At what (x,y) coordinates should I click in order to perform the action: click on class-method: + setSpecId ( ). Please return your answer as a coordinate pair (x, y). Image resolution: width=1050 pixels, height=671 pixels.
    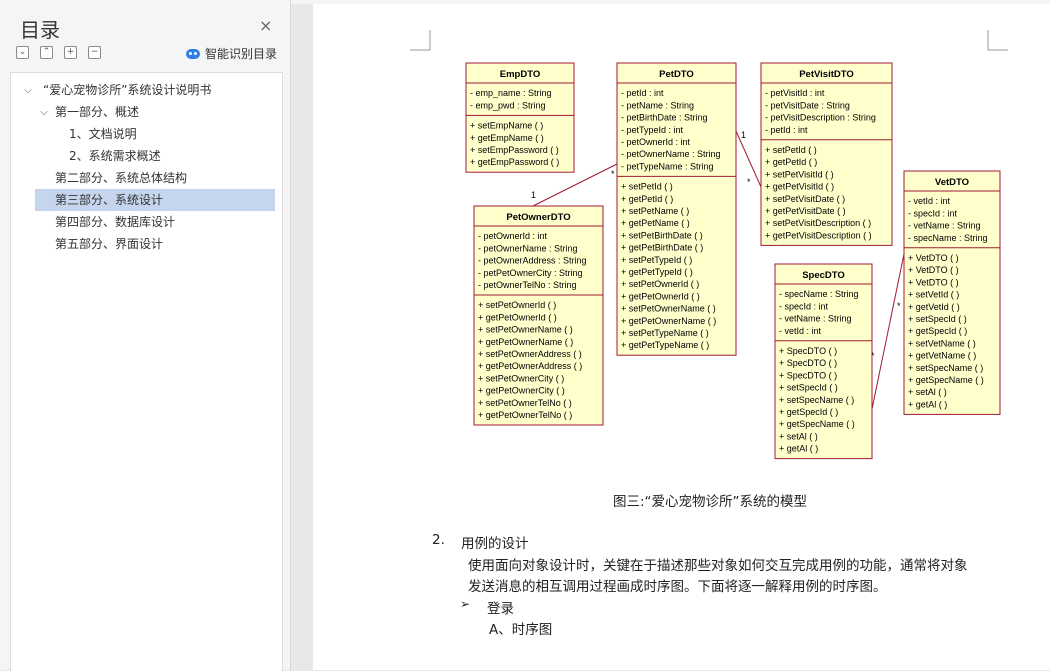
    Looking at the image, I should click on (808, 388).